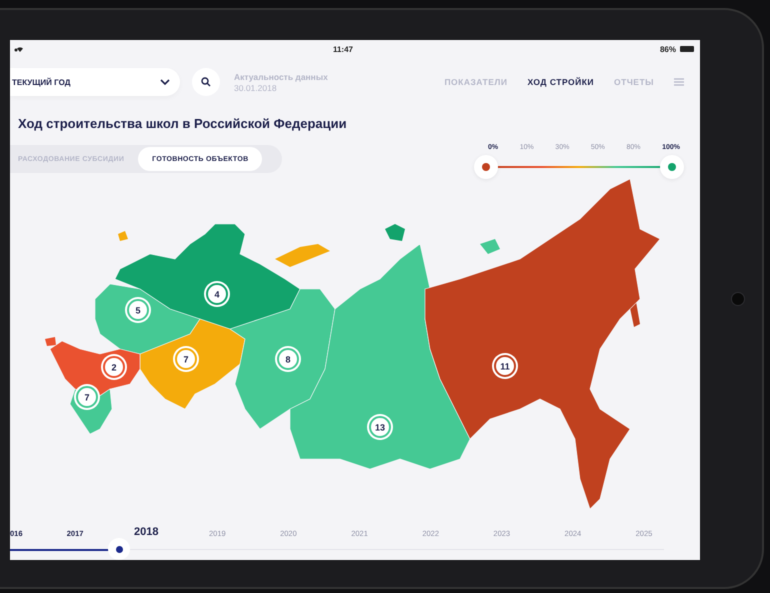 The height and width of the screenshot is (593, 770). I want to click on wifi-icon, so click(20, 49).